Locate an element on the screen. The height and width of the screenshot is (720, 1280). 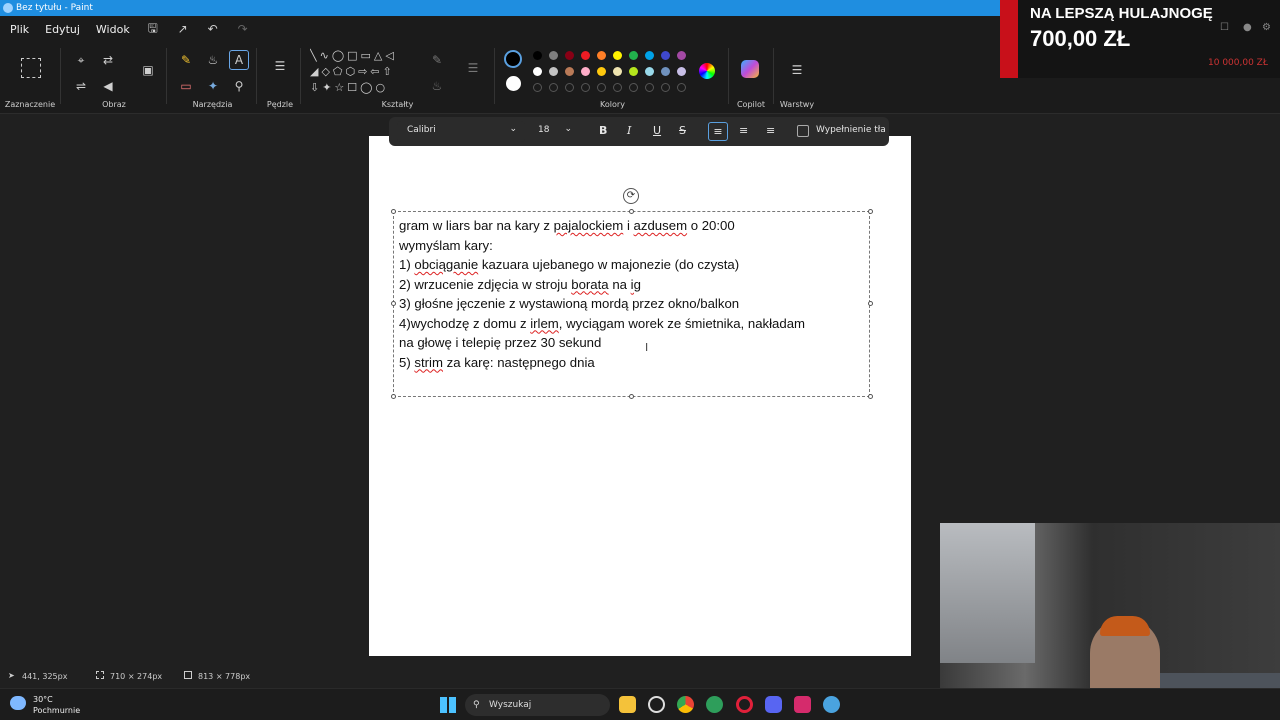
rotate-icon: ◀ is located at coordinates (108, 86).